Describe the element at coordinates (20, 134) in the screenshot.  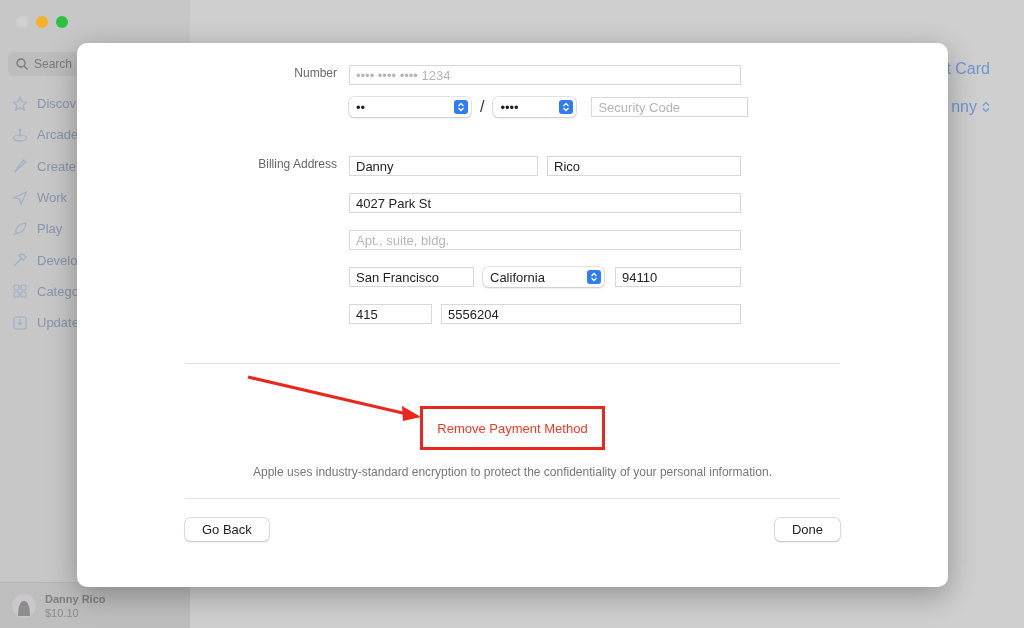
I see `joystick-icon` at that location.